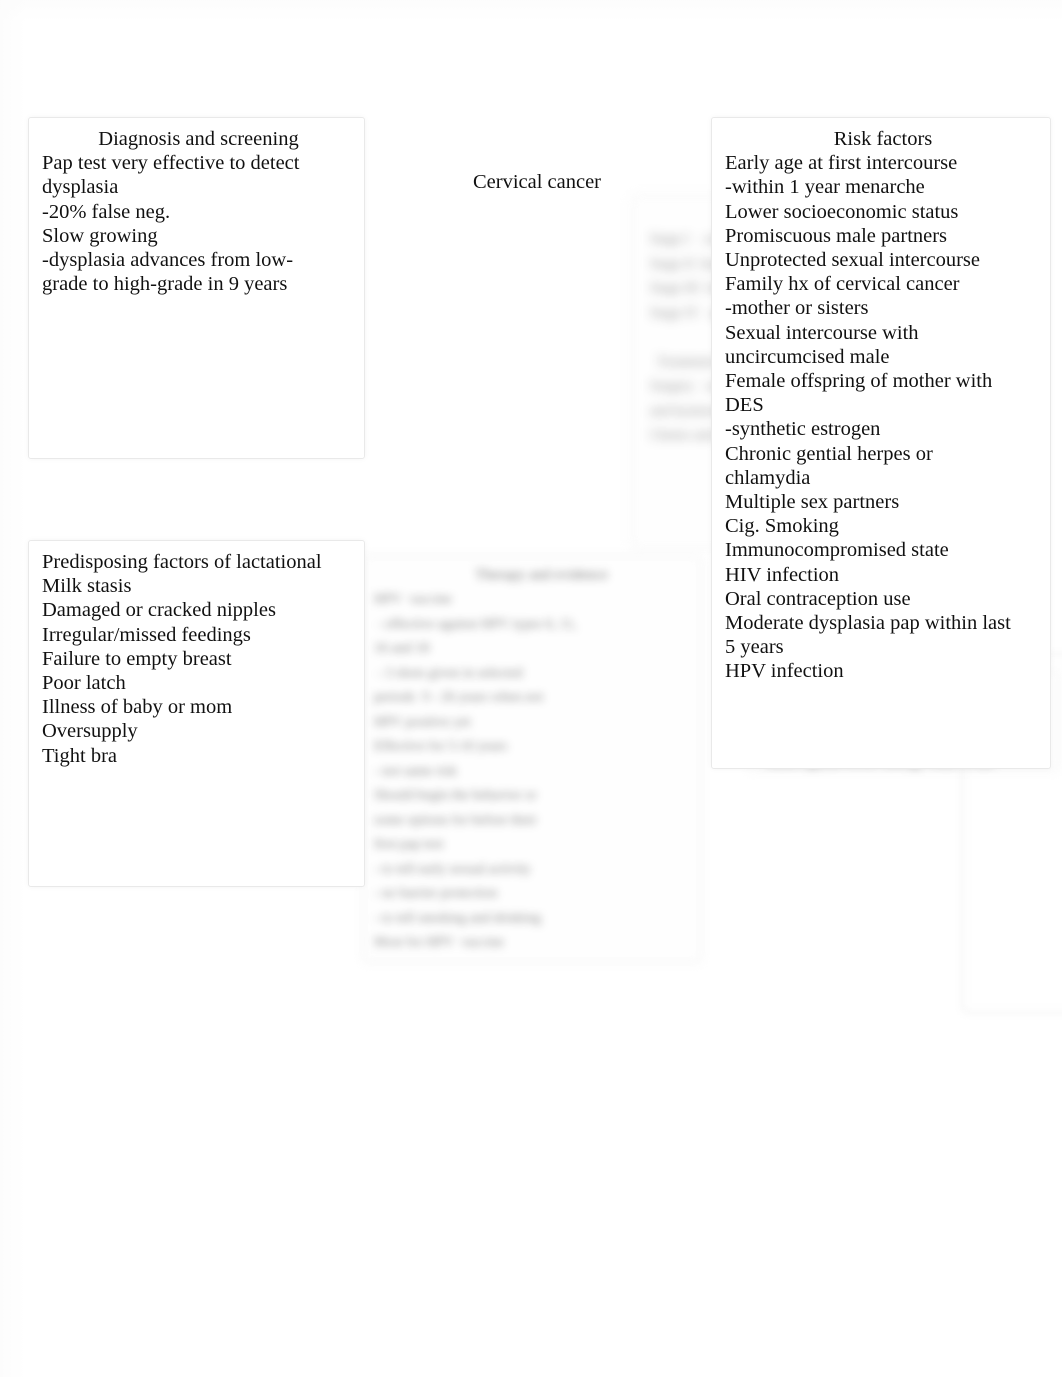 The width and height of the screenshot is (1062, 1377). Describe the element at coordinates (818, 598) in the screenshot. I see `risk-line: Oral contraception use` at that location.